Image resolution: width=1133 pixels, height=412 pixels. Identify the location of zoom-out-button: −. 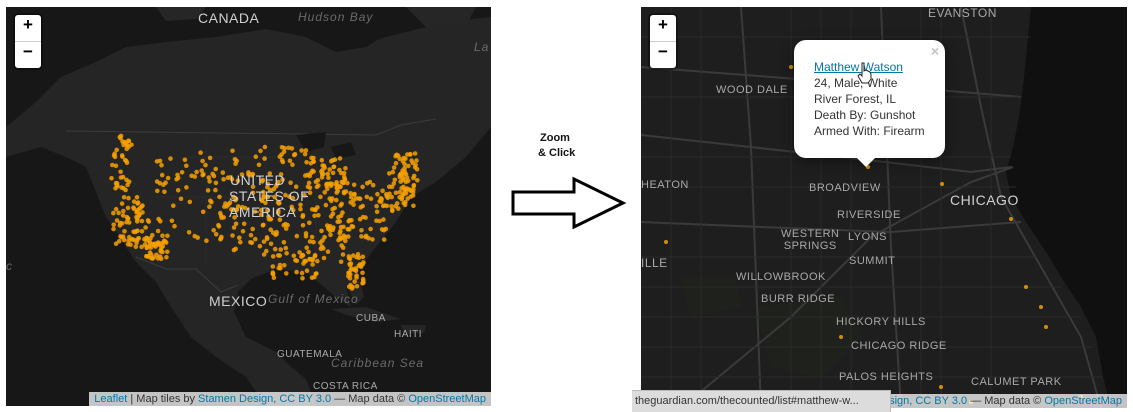
(663, 54).